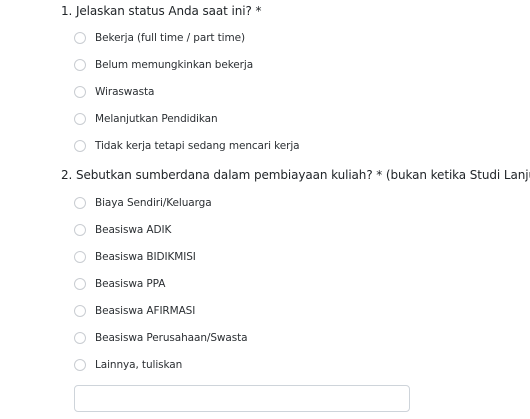  I want to click on q2-option-beasiswa-ppa: Beasiswa PPA, so click(119, 284).